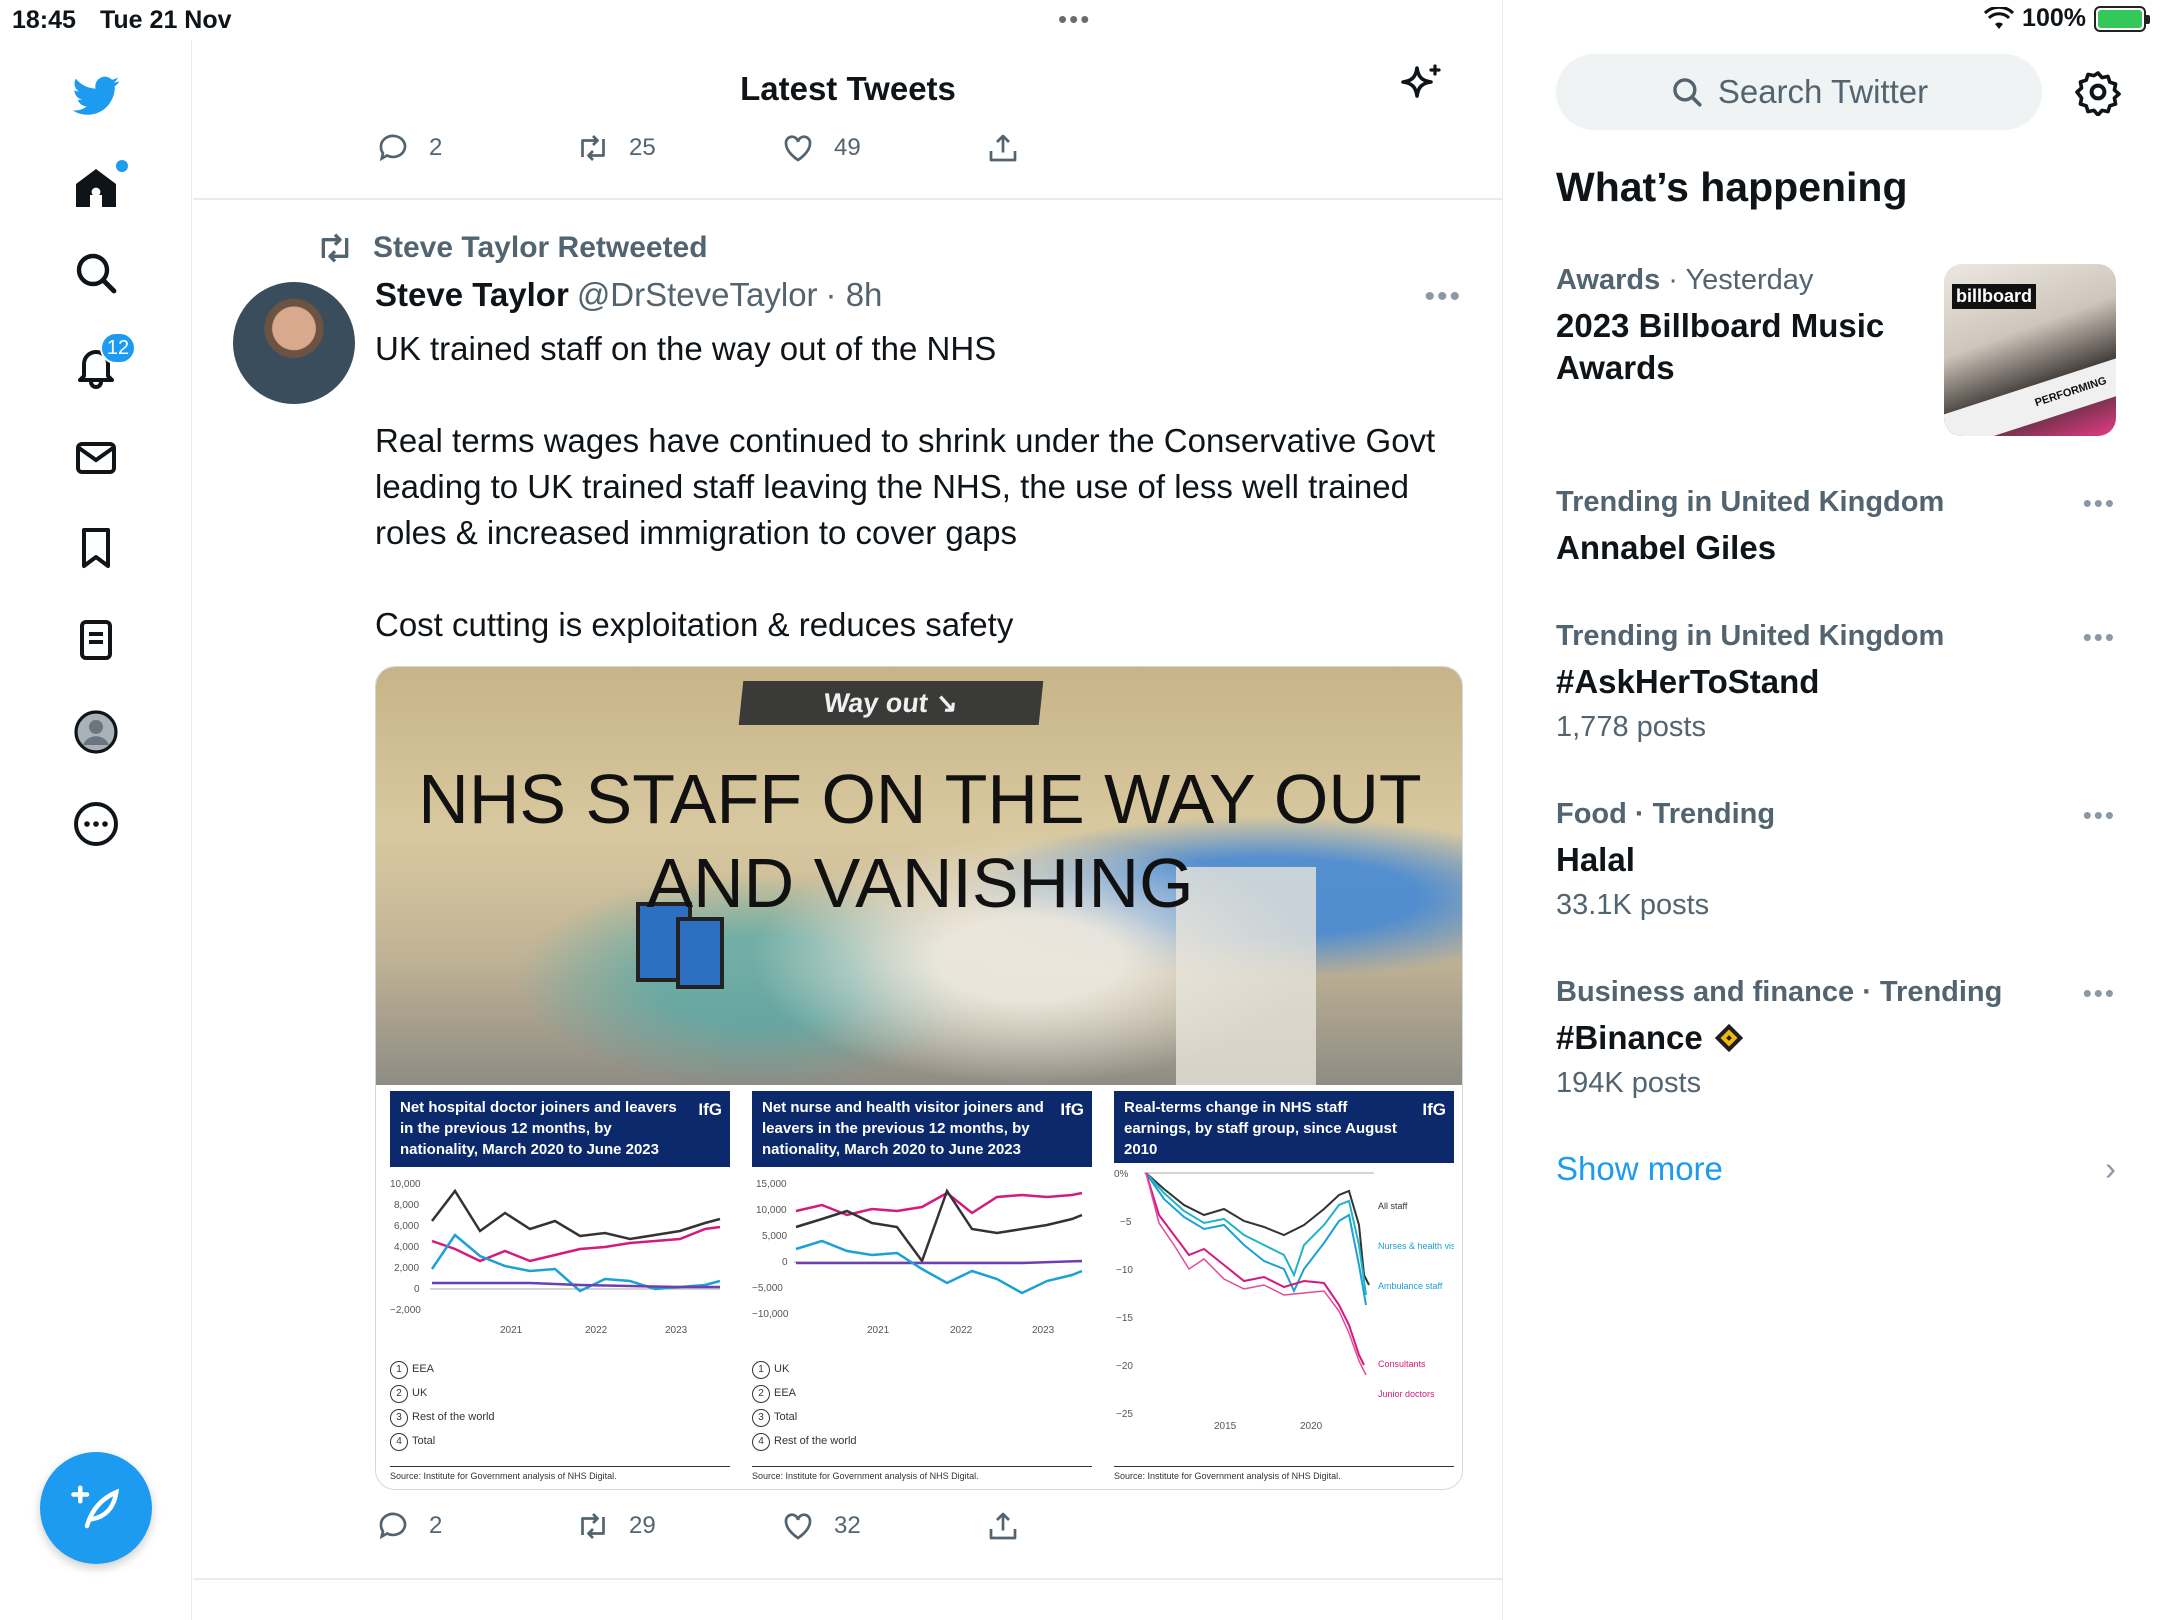 This screenshot has width=2160, height=1620. Describe the element at coordinates (677, 1526) in the screenshot. I see `retweet-button: 29` at that location.